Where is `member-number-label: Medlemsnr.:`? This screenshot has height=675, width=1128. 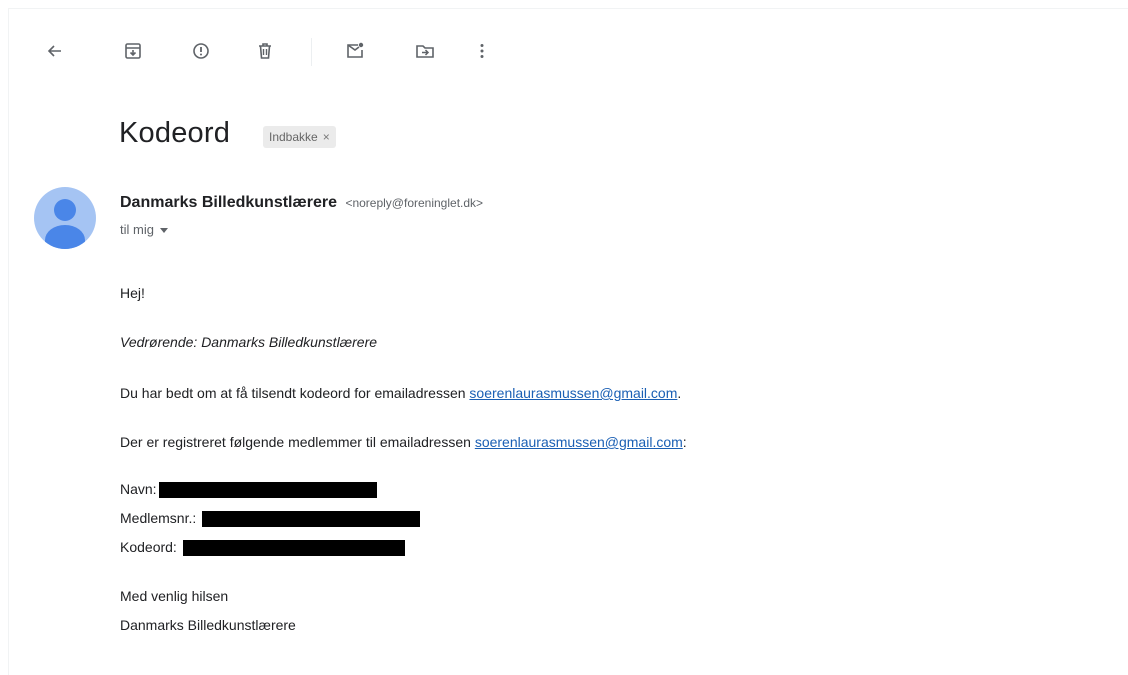 member-number-label: Medlemsnr.: is located at coordinates (160, 518).